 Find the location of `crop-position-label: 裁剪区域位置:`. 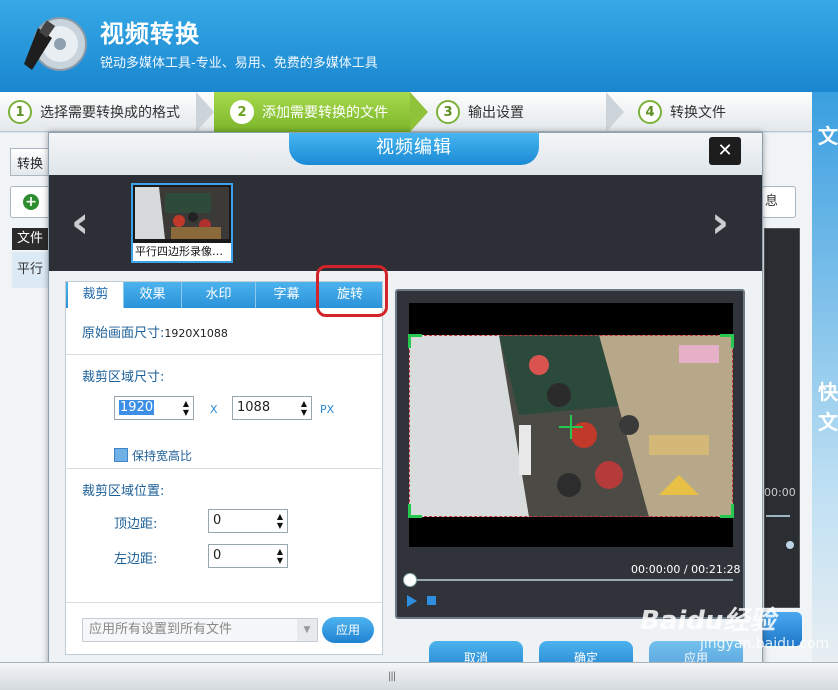

crop-position-label: 裁剪区域位置: is located at coordinates (123, 491).